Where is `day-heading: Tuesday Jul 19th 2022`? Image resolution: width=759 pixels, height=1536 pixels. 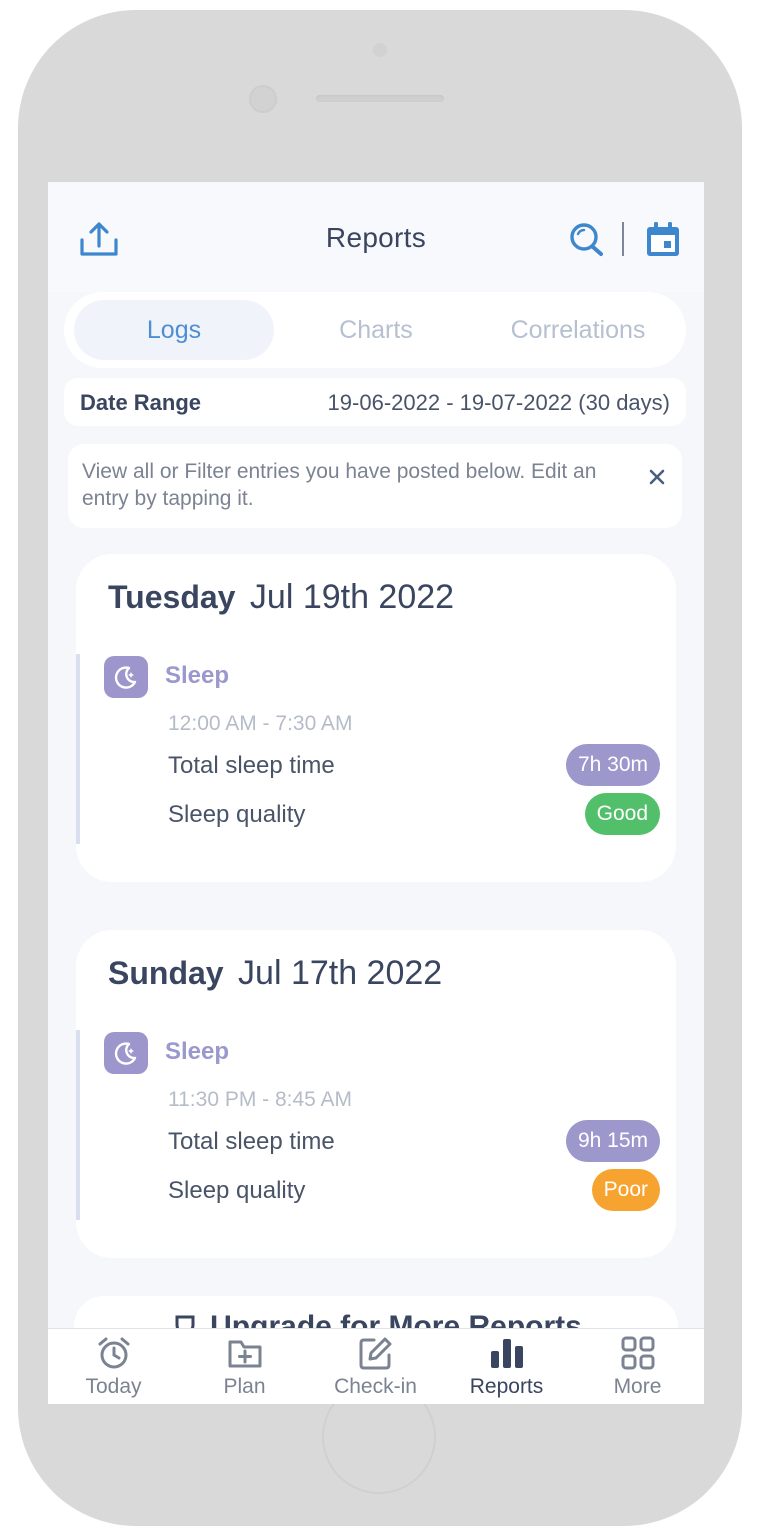
day-heading: Tuesday Jul 19th 2022 is located at coordinates (281, 597).